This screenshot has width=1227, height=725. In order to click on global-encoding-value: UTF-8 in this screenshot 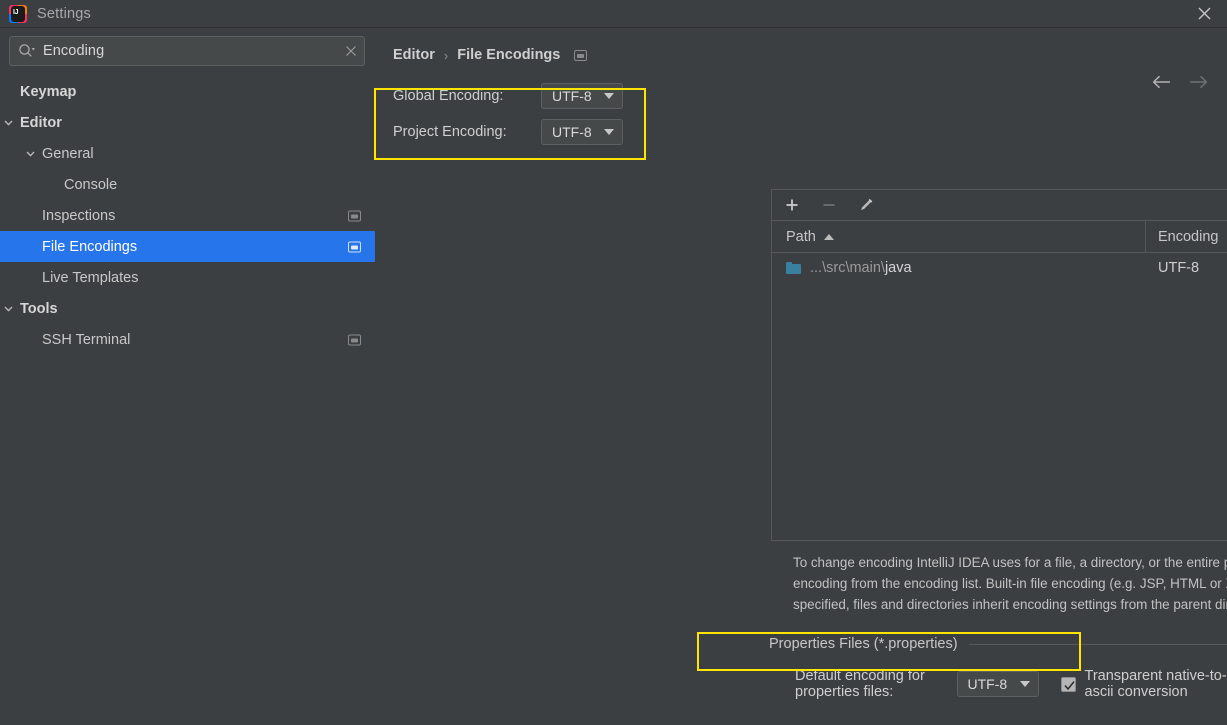, I will do `click(572, 96)`.